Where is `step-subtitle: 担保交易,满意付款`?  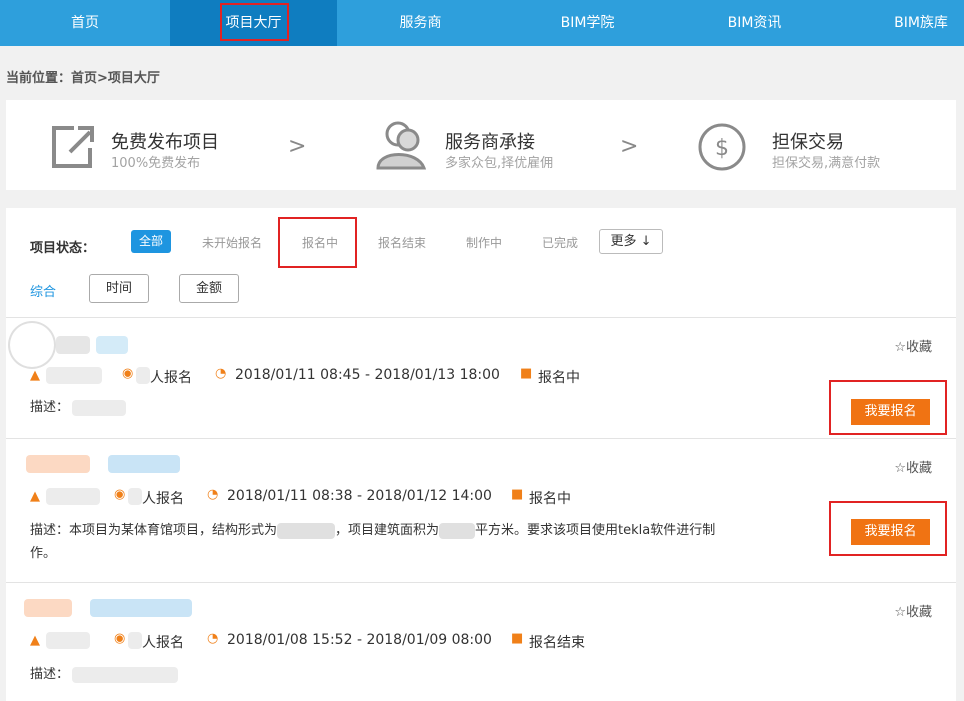 step-subtitle: 担保交易,满意付款 is located at coordinates (826, 163).